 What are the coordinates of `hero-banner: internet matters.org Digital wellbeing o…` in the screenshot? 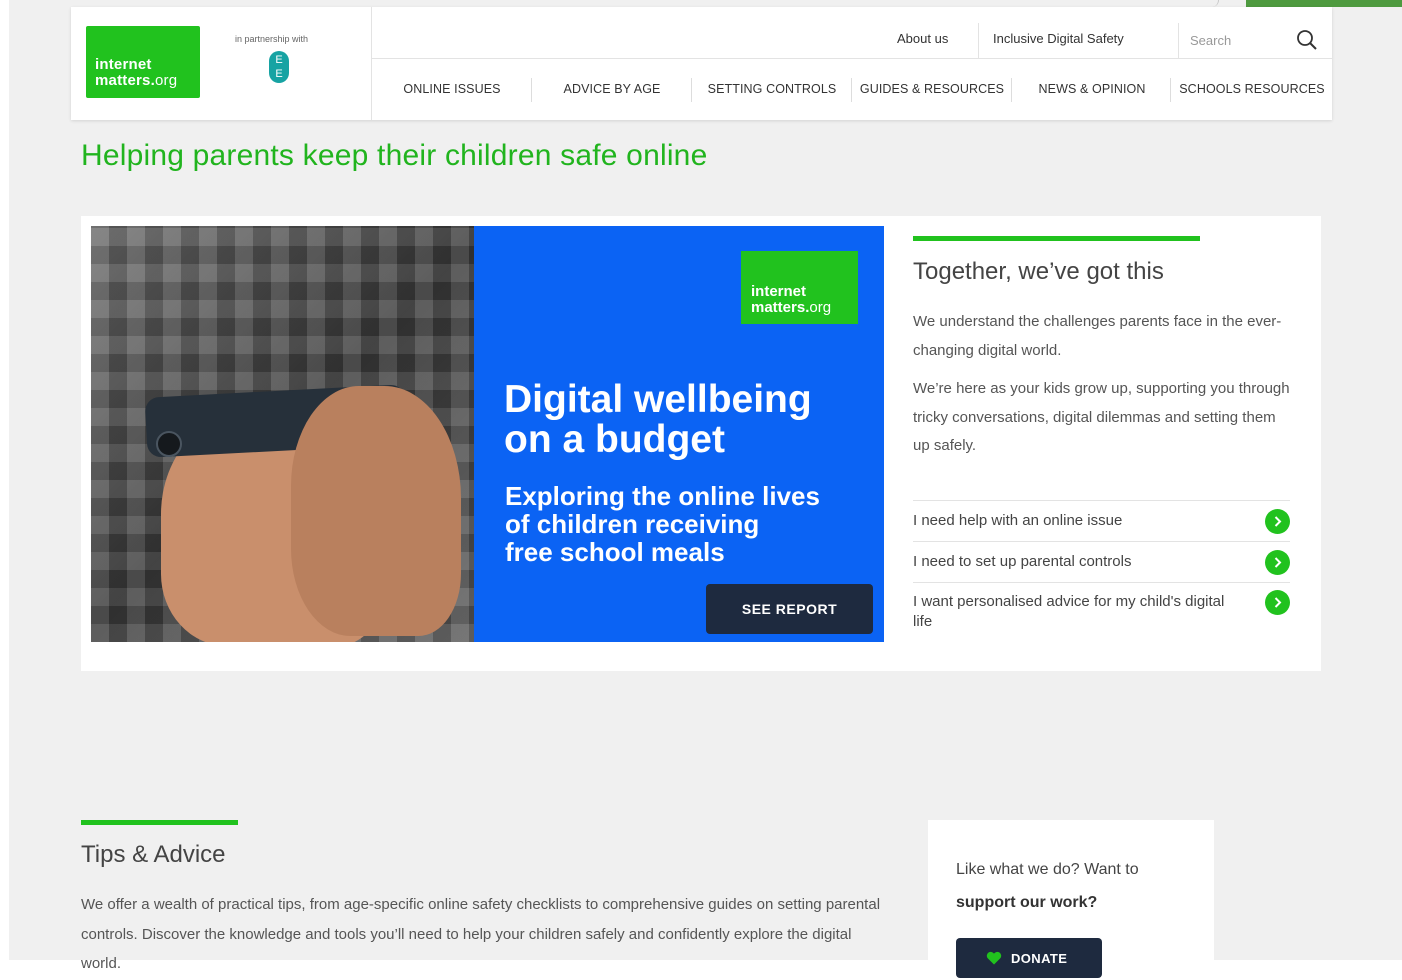 It's located at (679, 434).